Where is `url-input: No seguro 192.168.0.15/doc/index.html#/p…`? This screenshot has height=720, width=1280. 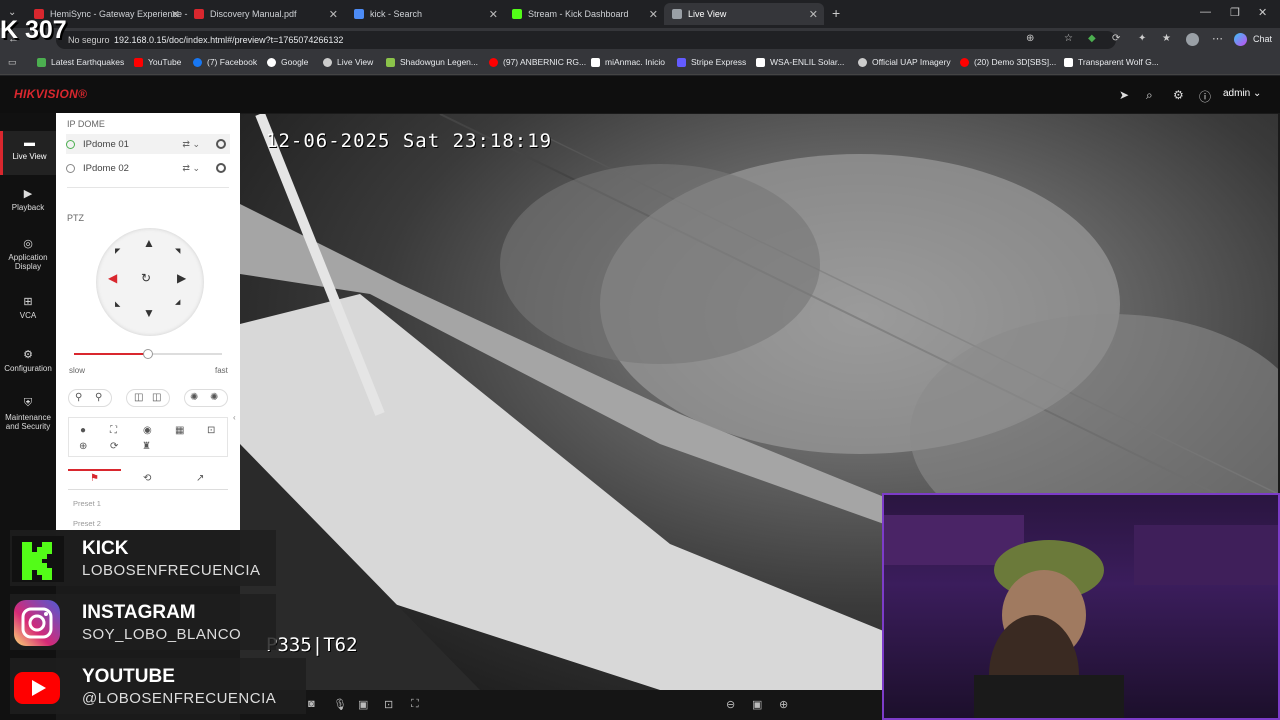
url-input: No seguro 192.168.0.15/doc/index.html#/p… is located at coordinates (586, 40).